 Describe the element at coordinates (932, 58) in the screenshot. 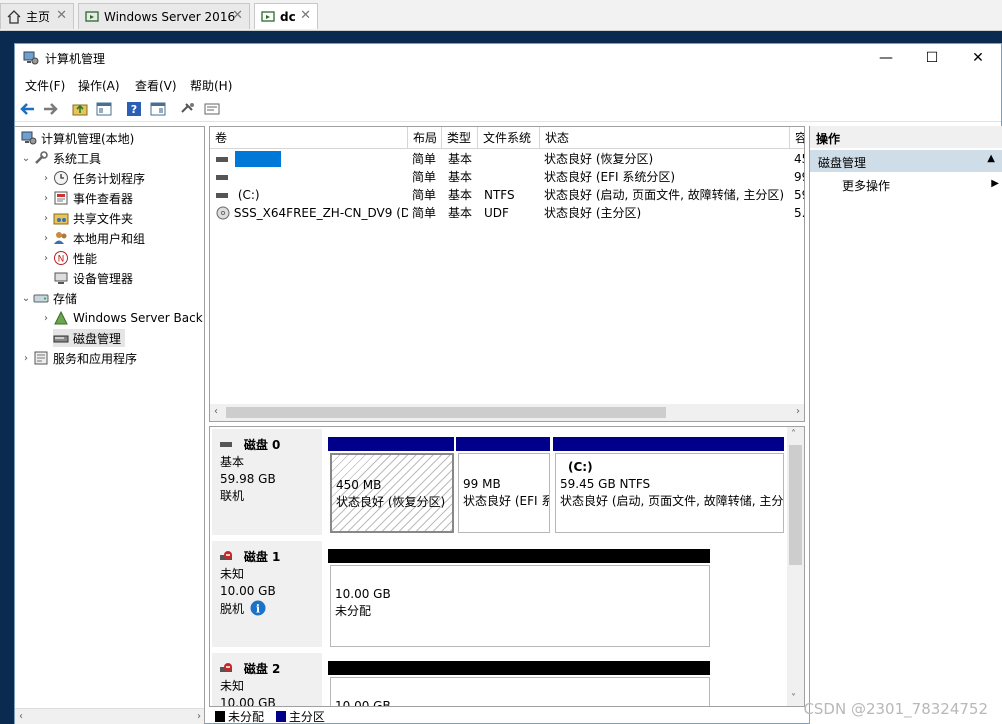

I see `maximize-button: ☐` at that location.